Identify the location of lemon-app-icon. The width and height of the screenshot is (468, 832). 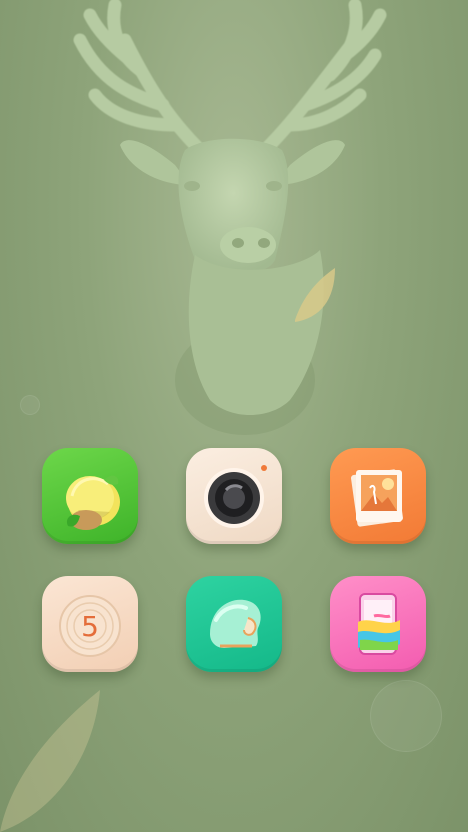
(90, 496).